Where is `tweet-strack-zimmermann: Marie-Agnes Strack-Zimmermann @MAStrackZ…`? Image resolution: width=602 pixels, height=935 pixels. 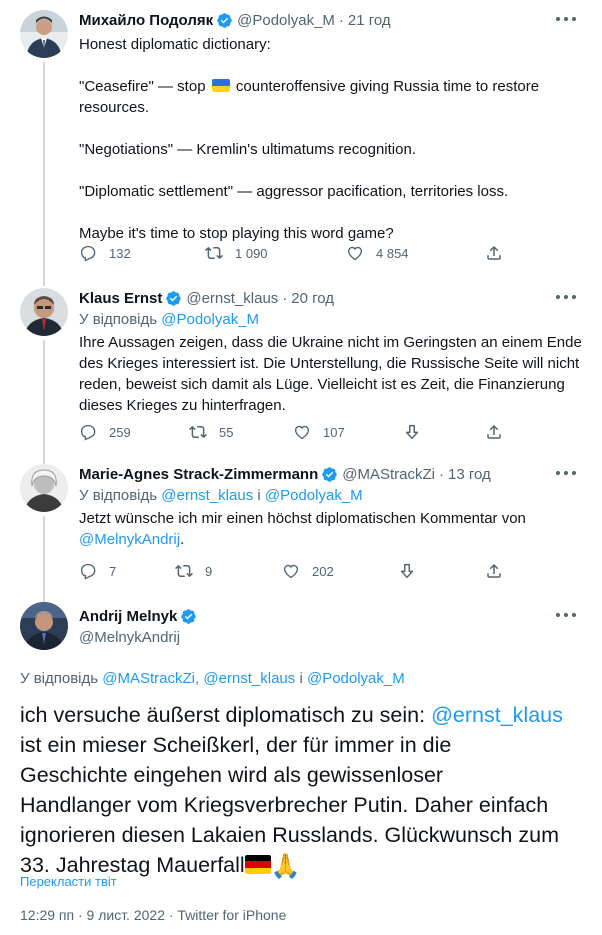
tweet-strack-zimmermann: Marie-Agnes Strack-Zimmermann @MAStrackZ… is located at coordinates (301, 524).